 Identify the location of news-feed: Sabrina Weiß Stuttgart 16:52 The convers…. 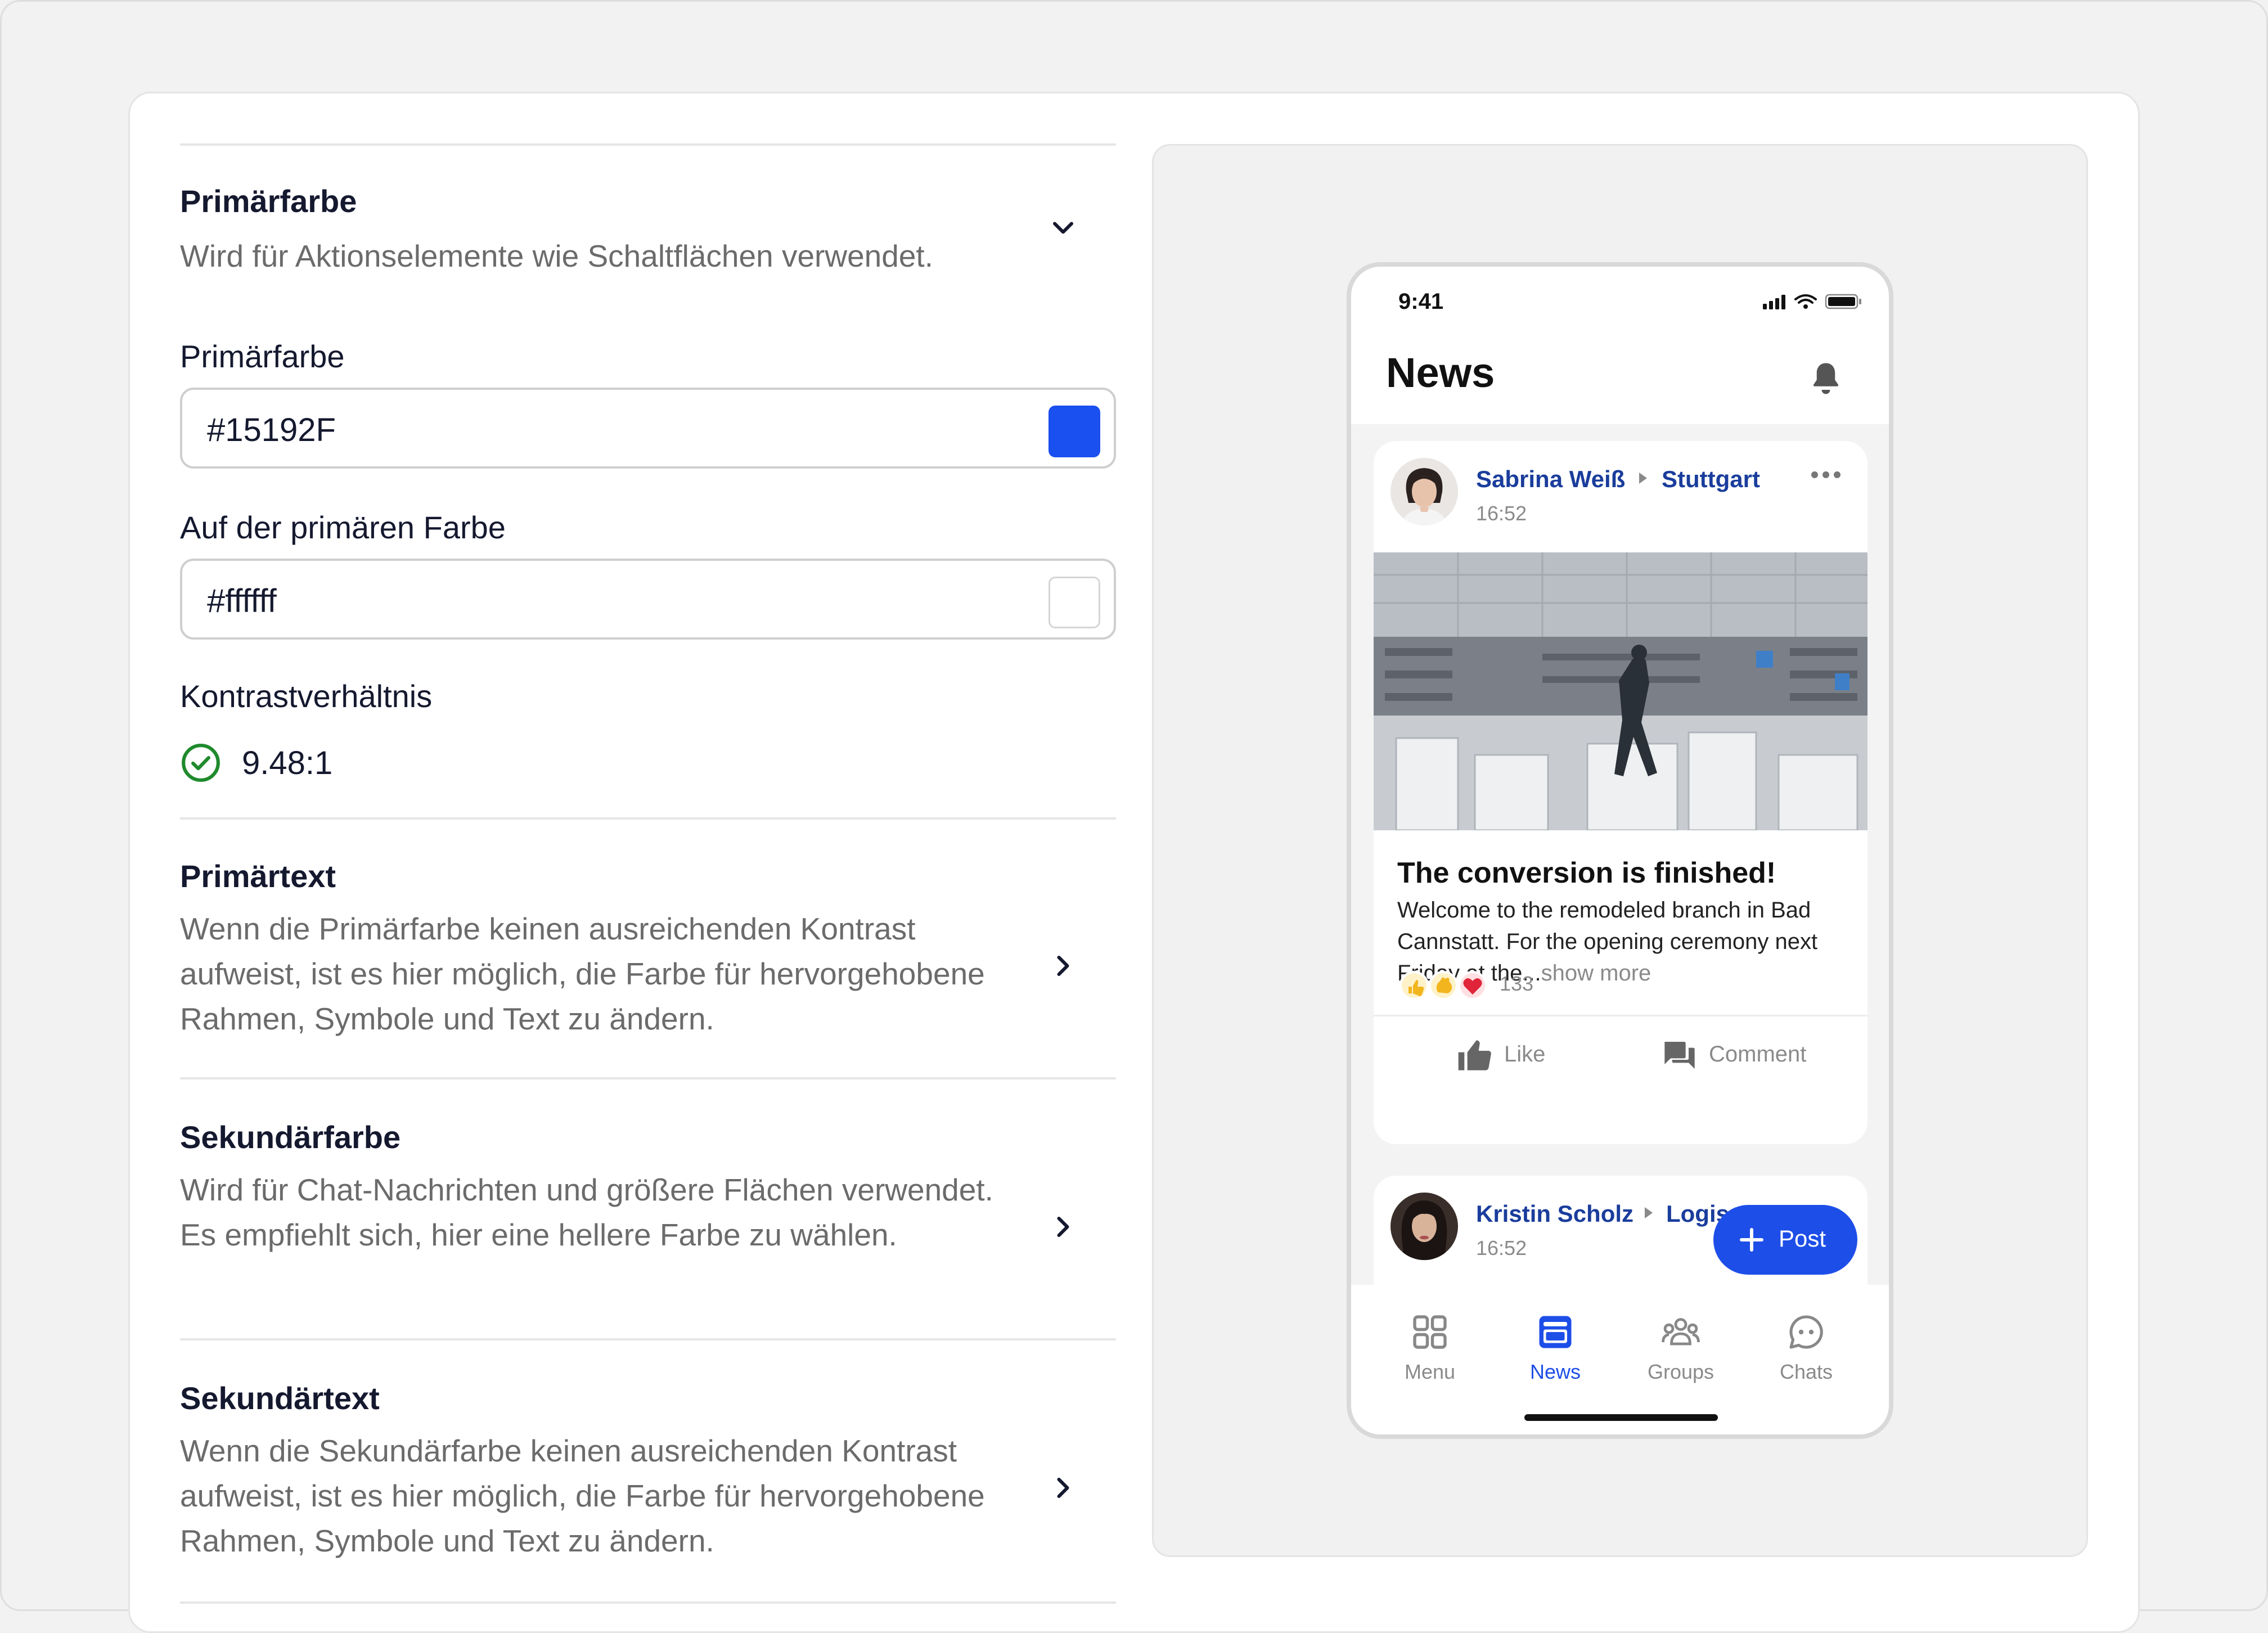
(1620, 867).